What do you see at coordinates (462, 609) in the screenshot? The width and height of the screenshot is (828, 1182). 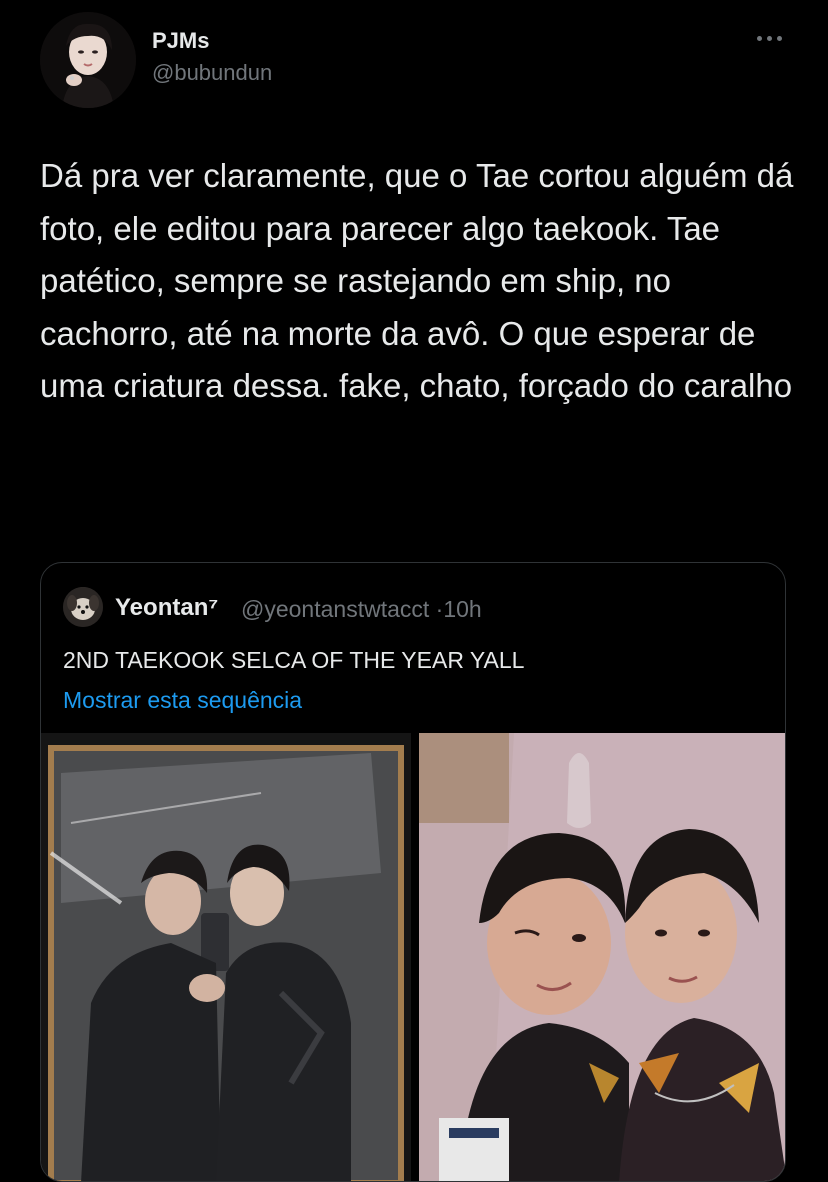 I see `quoted-tweet-time: 10h` at bounding box center [462, 609].